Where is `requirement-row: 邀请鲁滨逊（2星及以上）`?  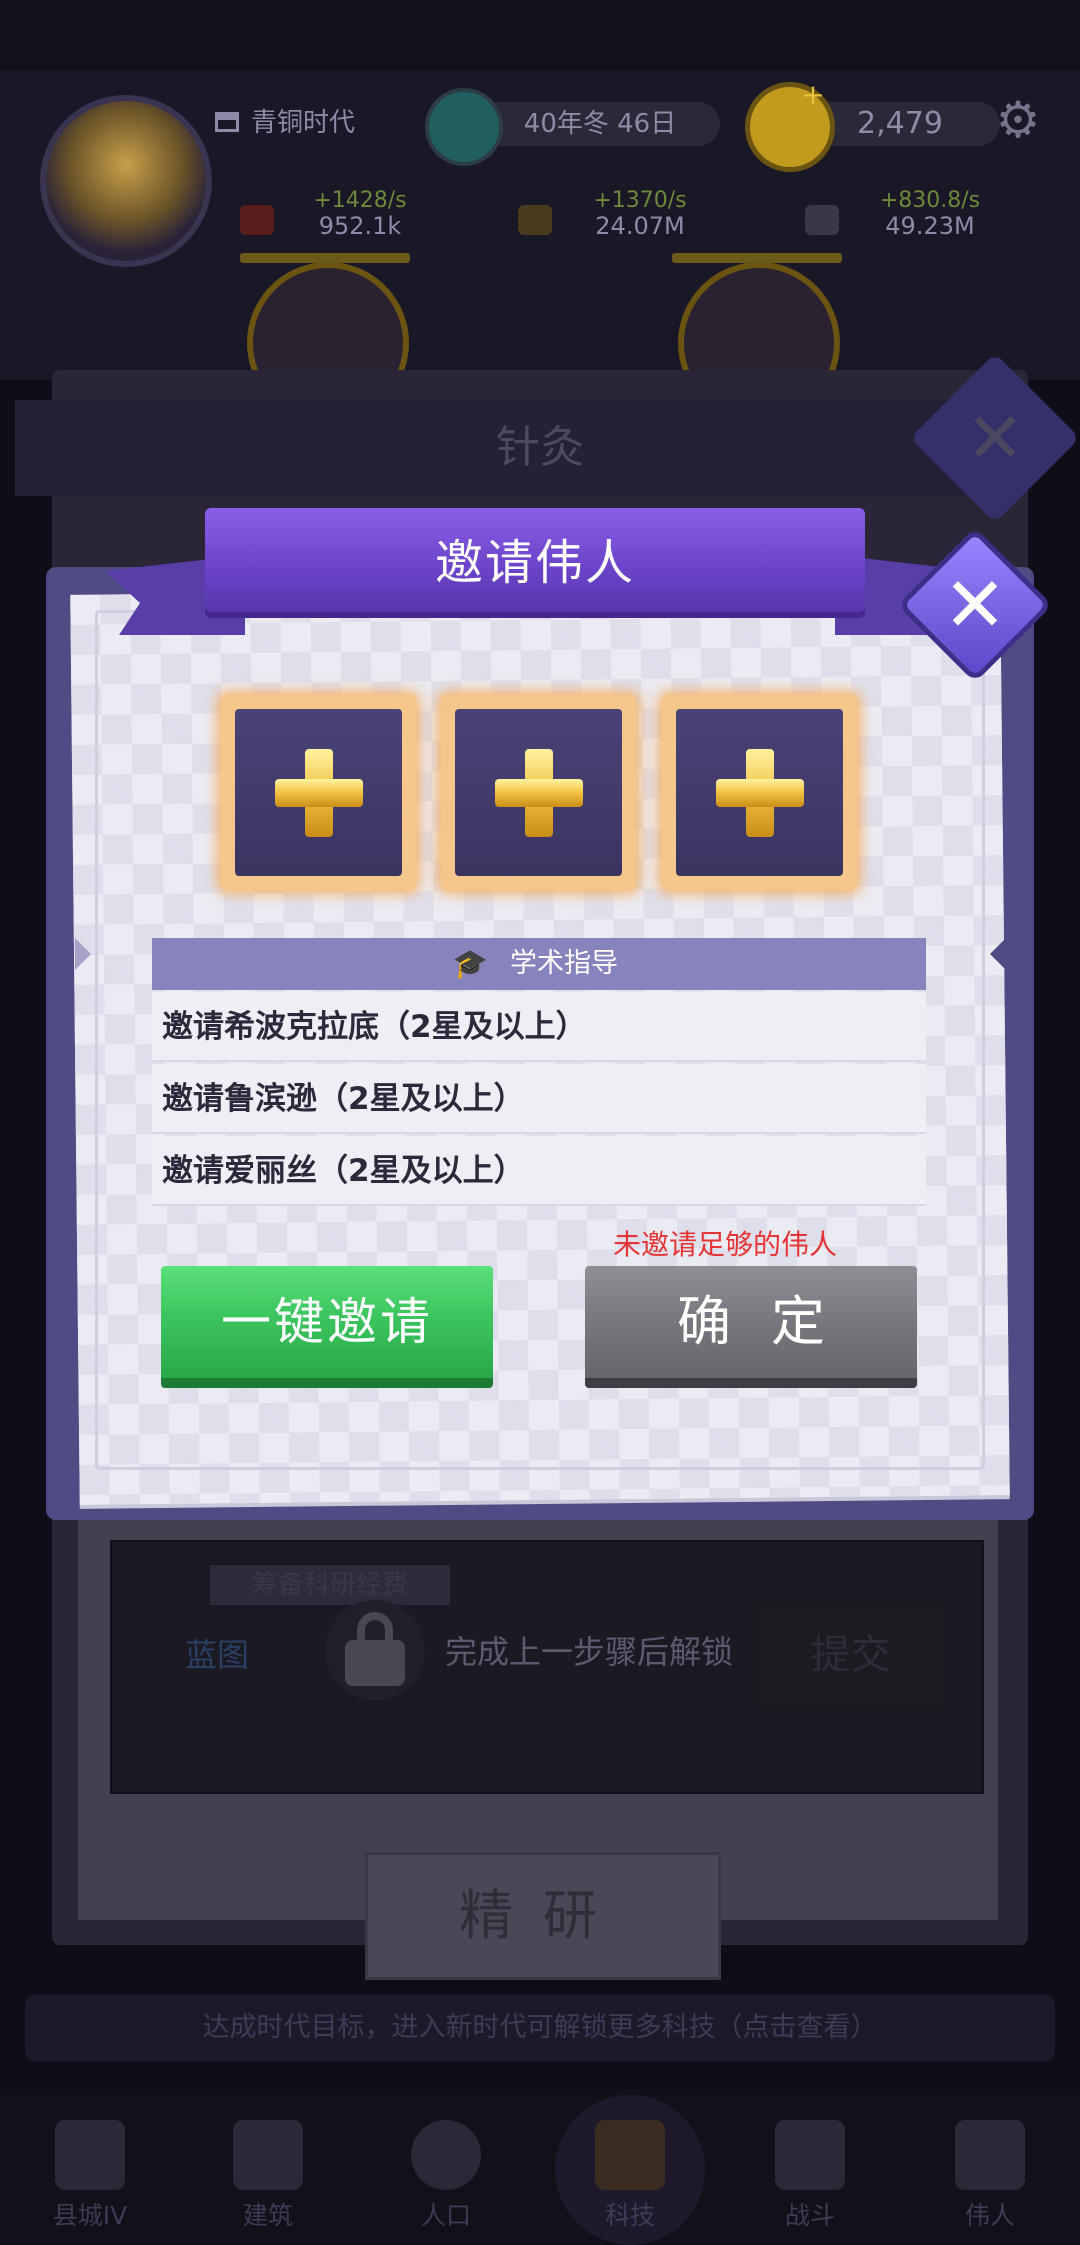
requirement-row: 邀请鲁滨逊（2星及以上） is located at coordinates (539, 1099).